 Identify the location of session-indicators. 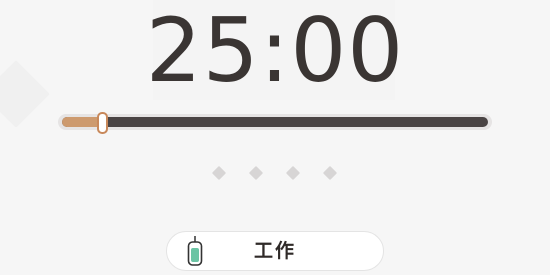
(274, 173).